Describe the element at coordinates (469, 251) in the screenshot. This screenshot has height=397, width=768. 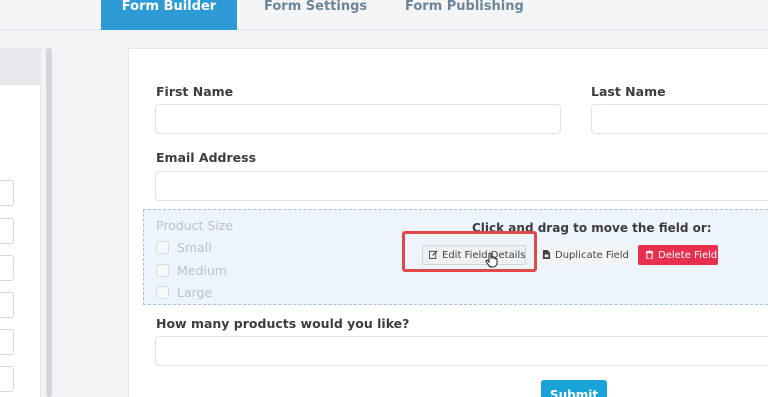
I see `edit-button-highlight` at that location.